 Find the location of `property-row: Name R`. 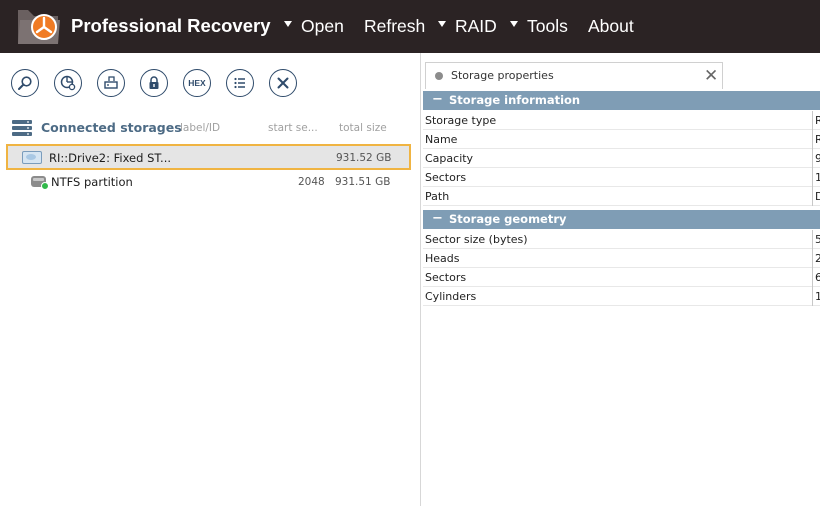

property-row: Name R is located at coordinates (621, 139).